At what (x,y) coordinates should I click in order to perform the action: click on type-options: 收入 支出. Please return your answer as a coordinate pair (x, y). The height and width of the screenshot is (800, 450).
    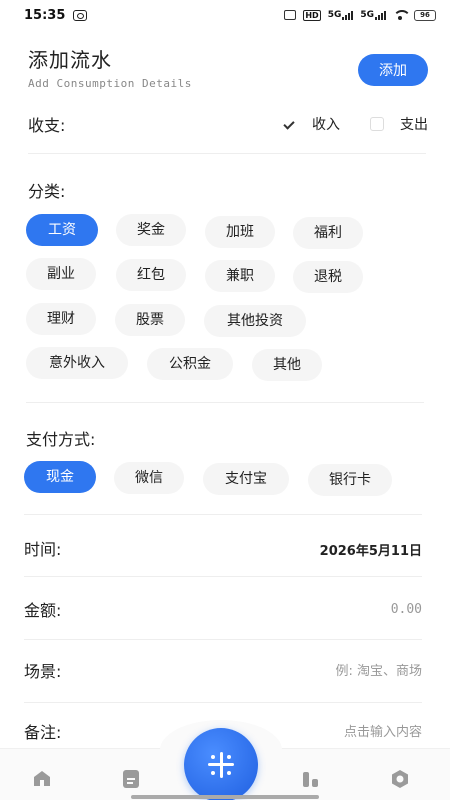
    Looking at the image, I should click on (355, 124).